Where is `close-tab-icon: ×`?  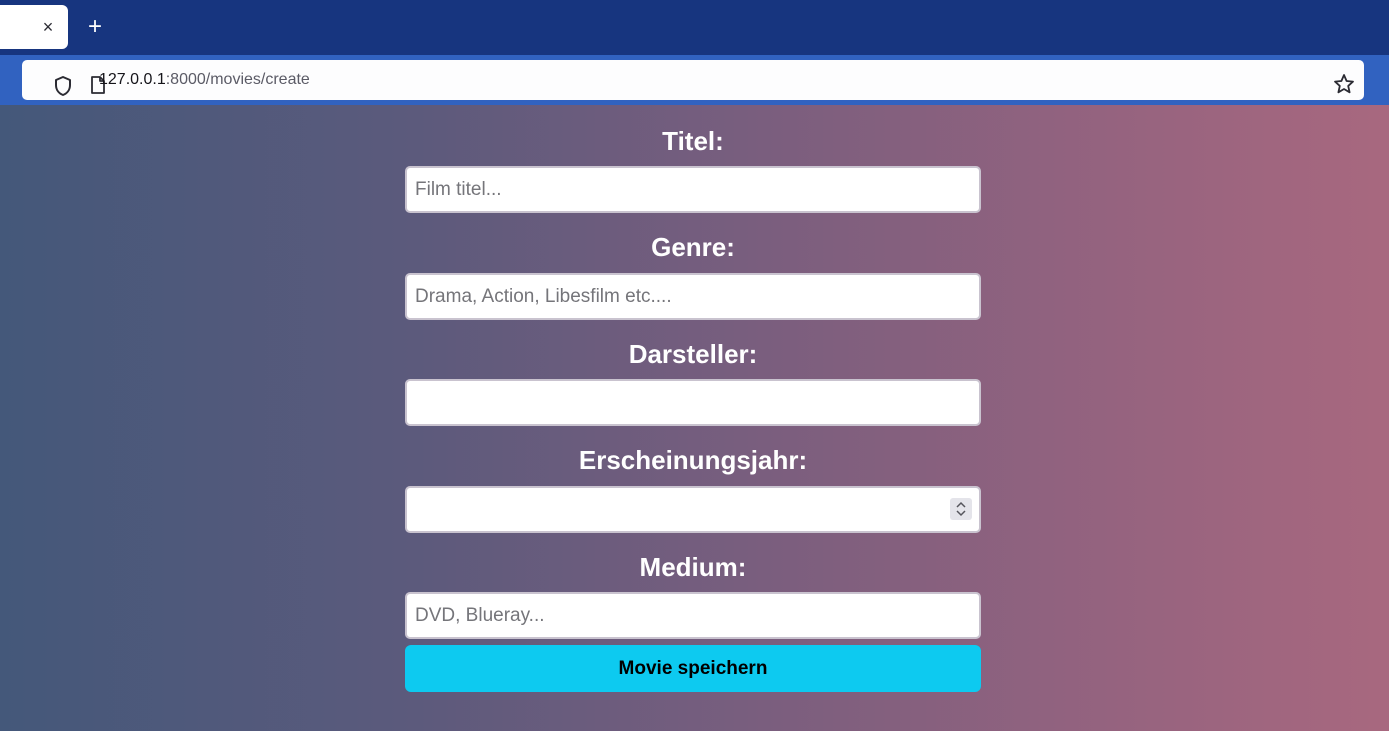 close-tab-icon: × is located at coordinates (48, 27).